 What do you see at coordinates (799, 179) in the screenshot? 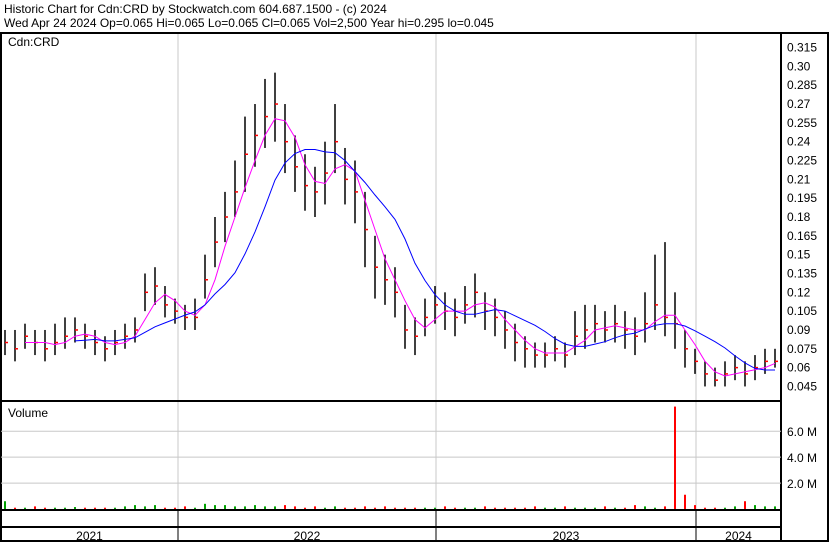
I see `price-tick-label: 0.21` at bounding box center [799, 179].